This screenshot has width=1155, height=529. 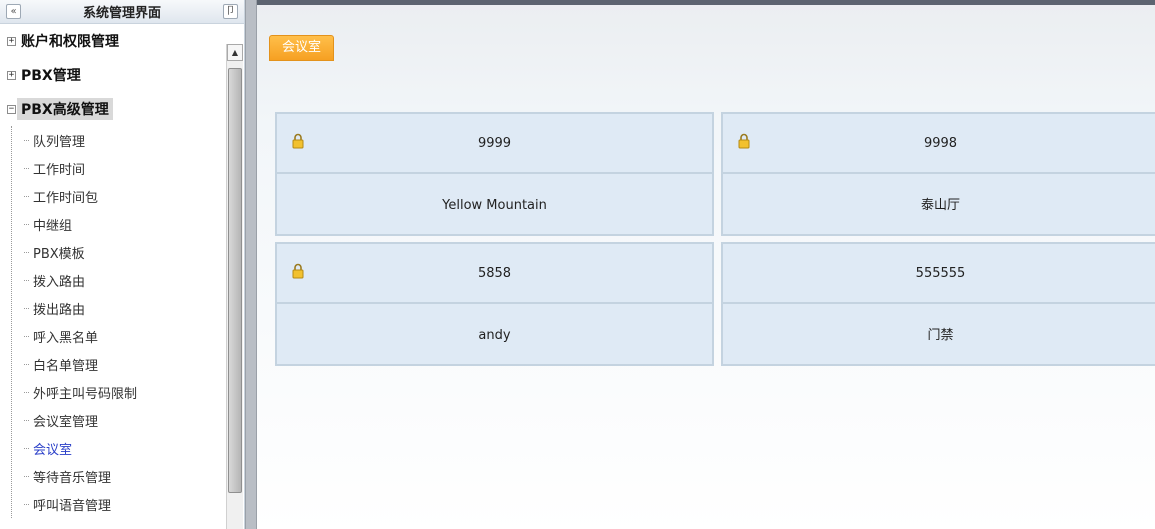 I want to click on tree-leaf-work-time-pack: 工作时间包, so click(x=113, y=196).